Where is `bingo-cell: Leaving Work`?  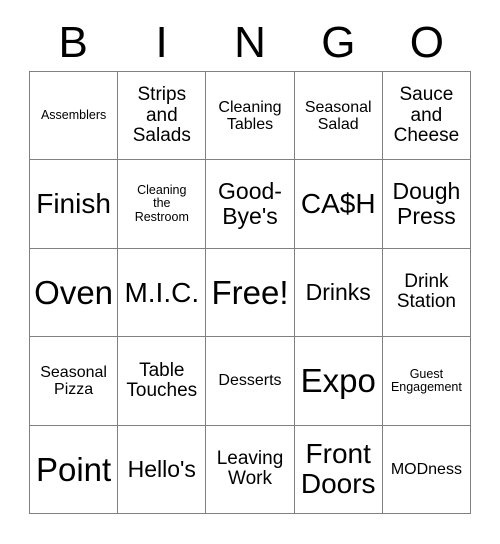
bingo-cell: Leaving Work is located at coordinates (250, 469).